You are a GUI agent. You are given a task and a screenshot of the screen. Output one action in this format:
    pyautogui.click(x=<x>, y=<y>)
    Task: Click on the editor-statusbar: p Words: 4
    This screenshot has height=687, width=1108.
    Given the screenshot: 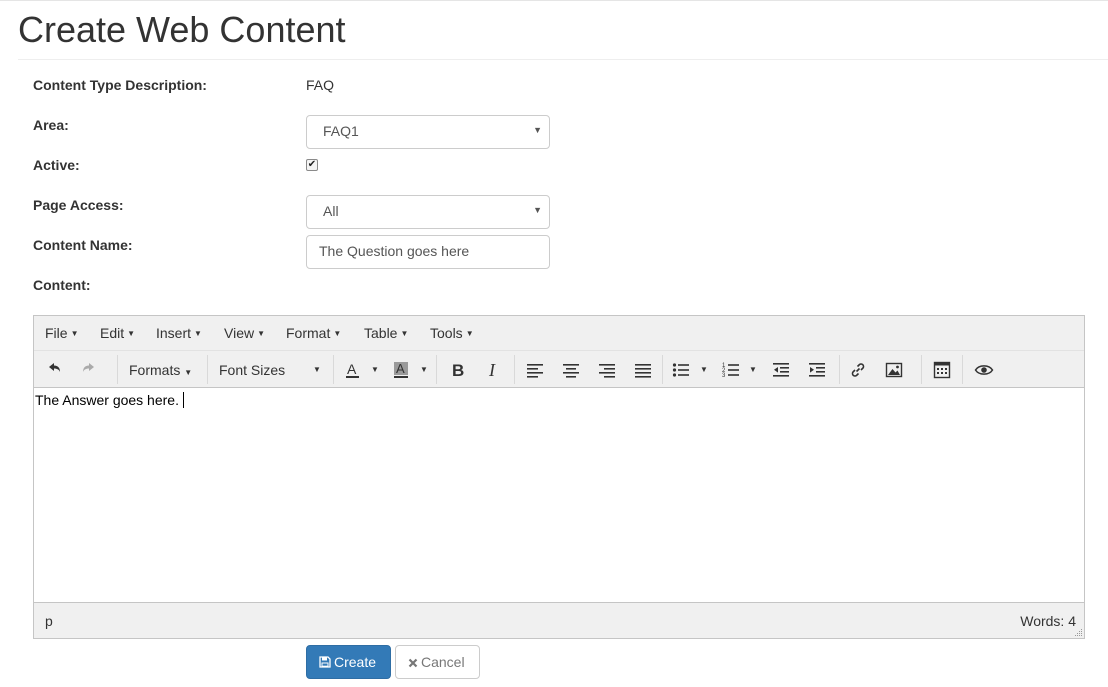 What is the action you would take?
    pyautogui.click(x=559, y=620)
    